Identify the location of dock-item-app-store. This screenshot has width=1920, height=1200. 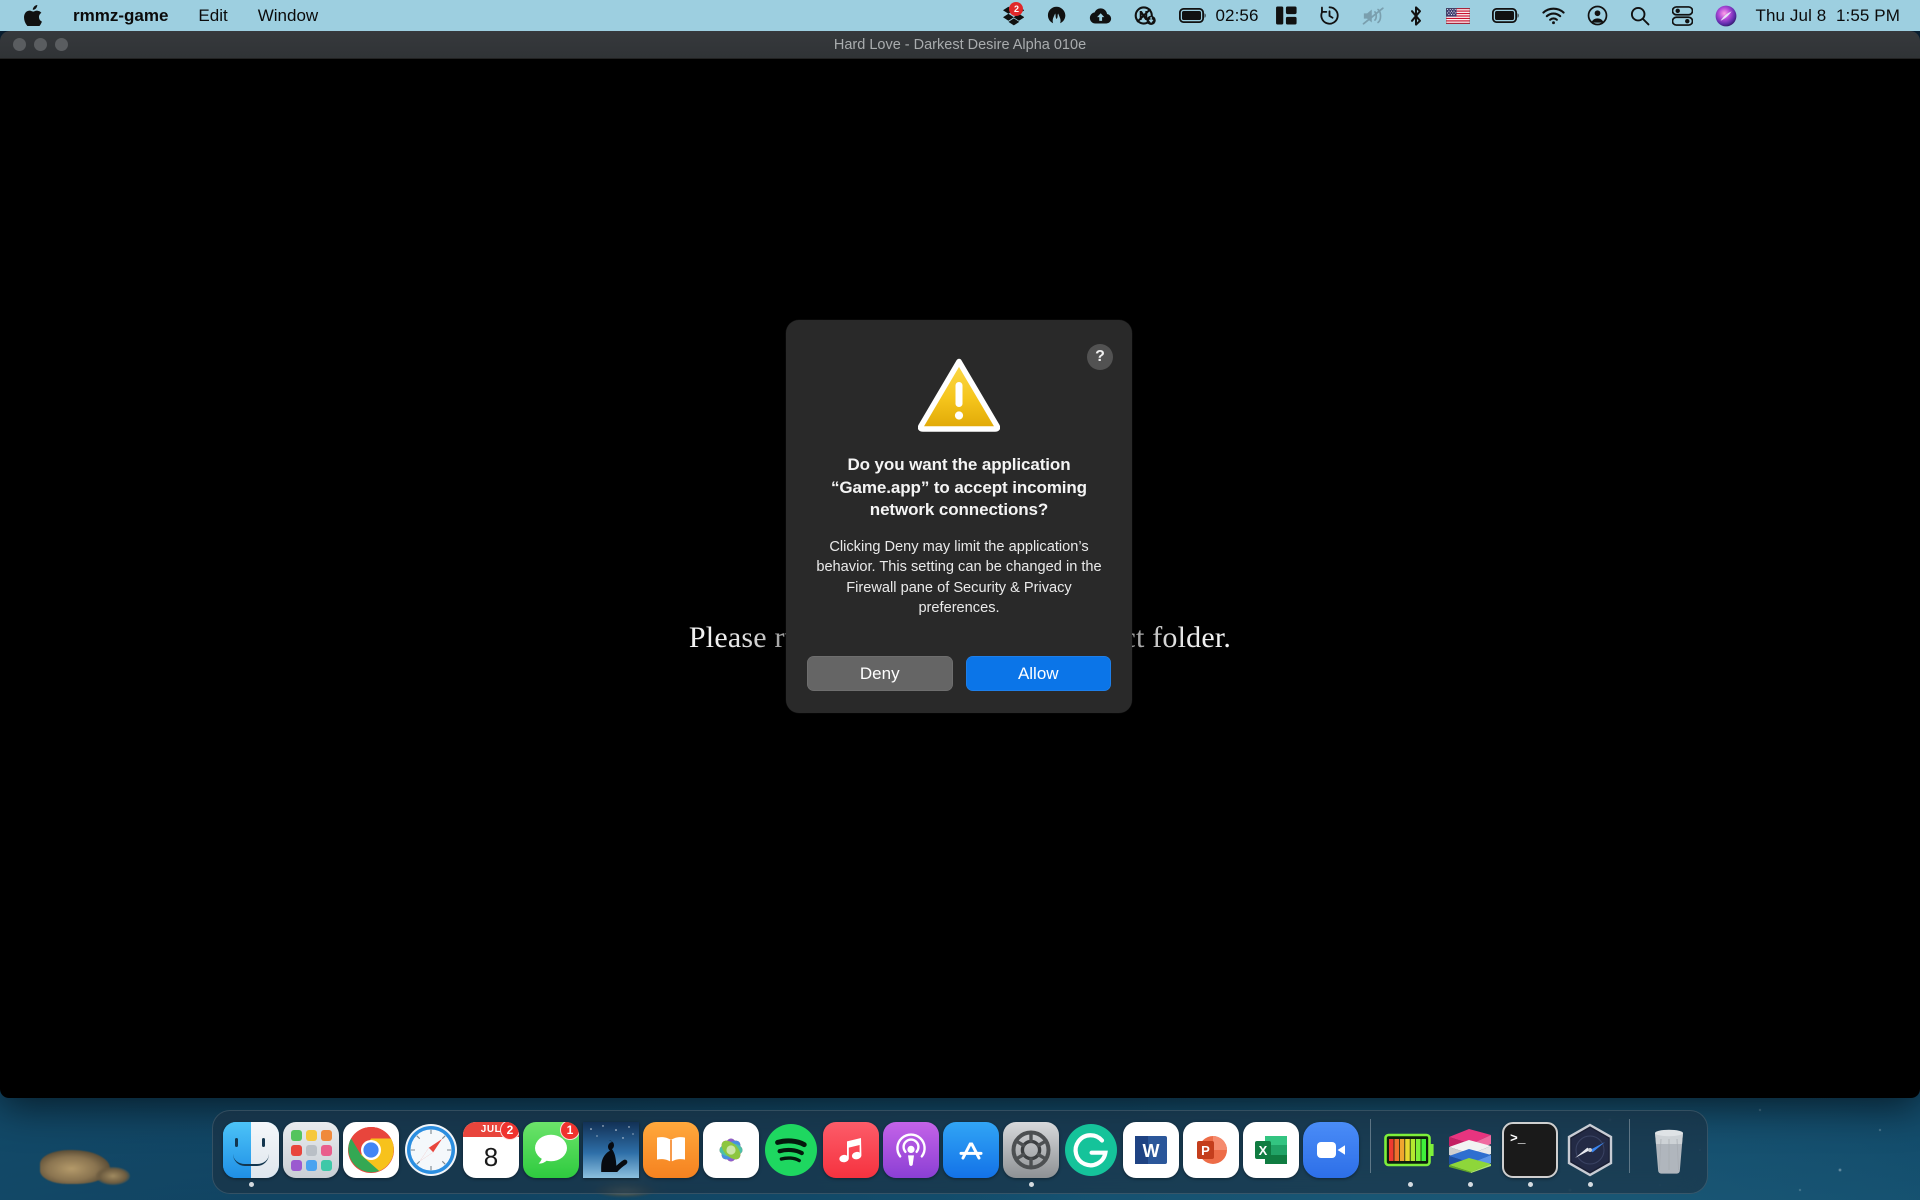
(971, 1152).